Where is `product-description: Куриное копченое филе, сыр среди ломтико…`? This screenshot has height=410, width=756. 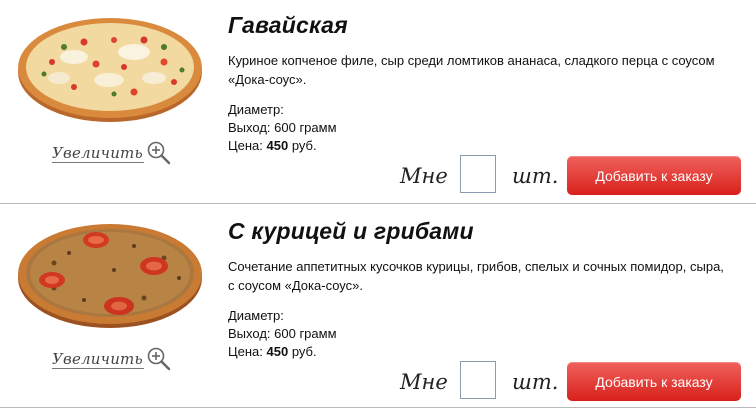 product-description: Куриное копченое филе, сыр среди ломтико… is located at coordinates (471, 70).